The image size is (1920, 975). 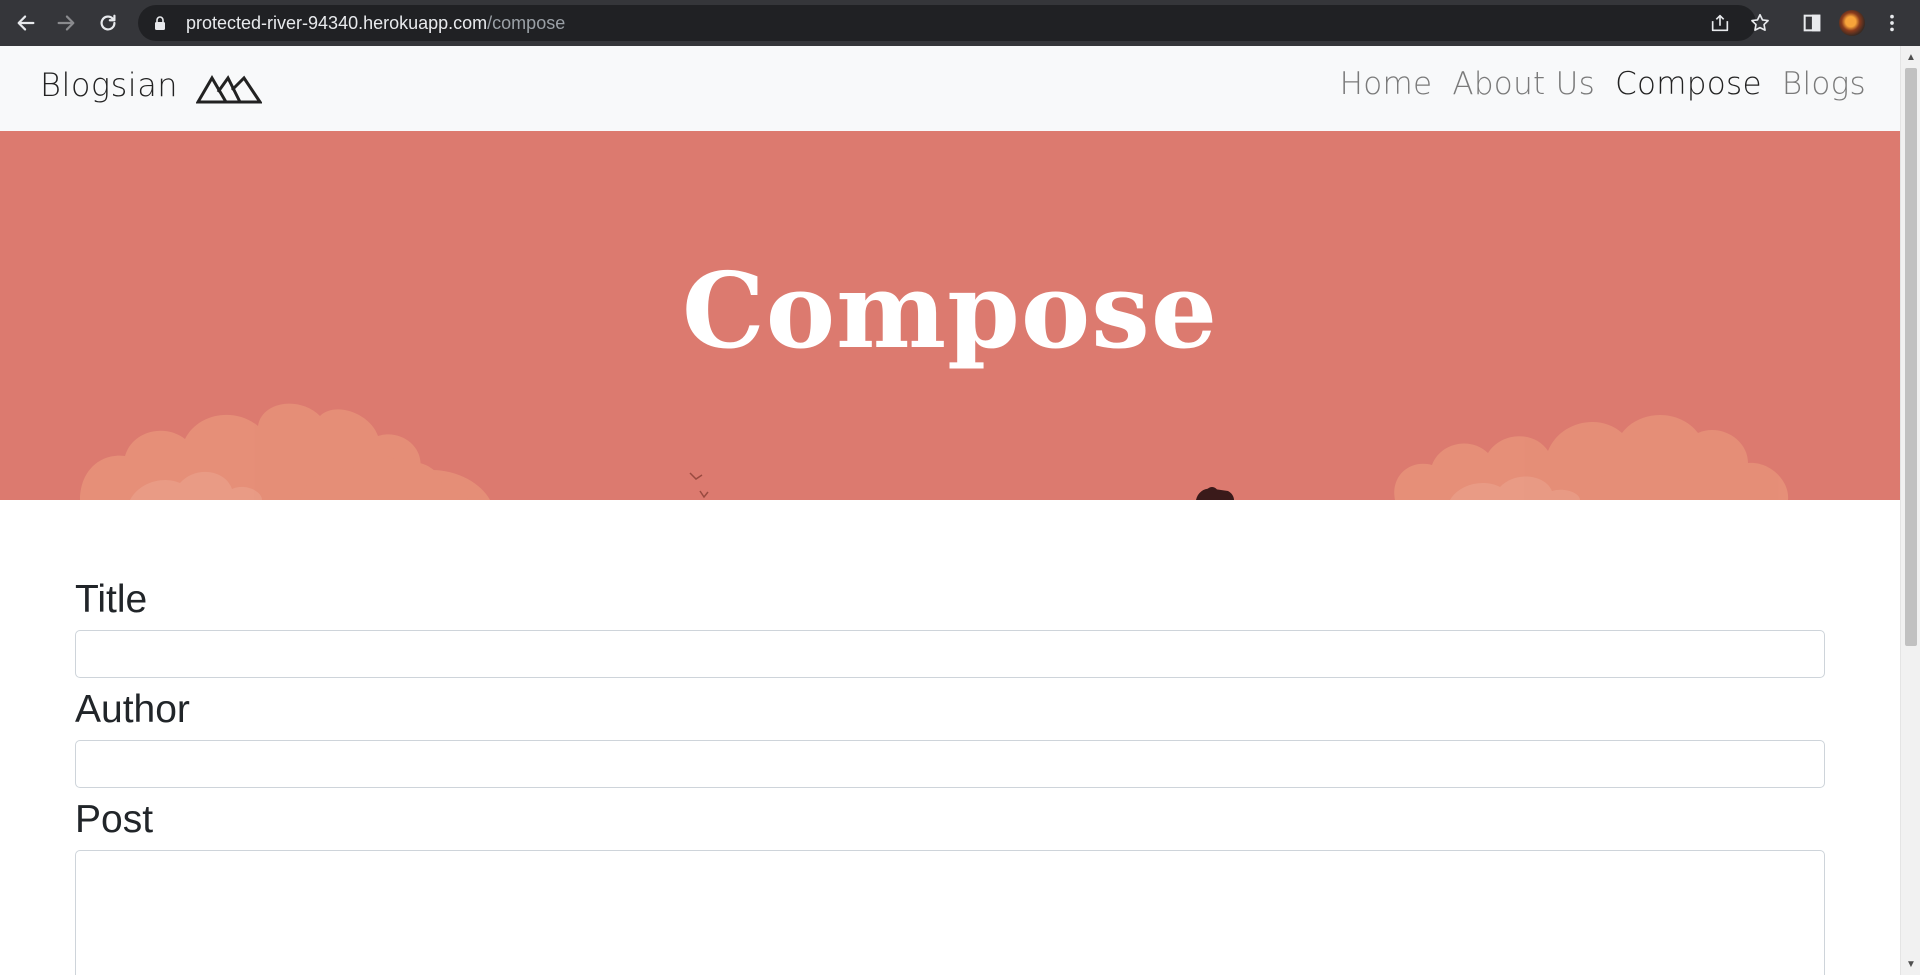 I want to click on profile-button, so click(x=1852, y=23).